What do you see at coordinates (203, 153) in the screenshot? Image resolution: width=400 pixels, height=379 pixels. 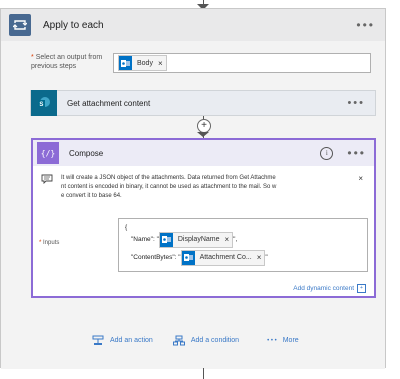 I see `compose-header: {/} Compose i •••` at bounding box center [203, 153].